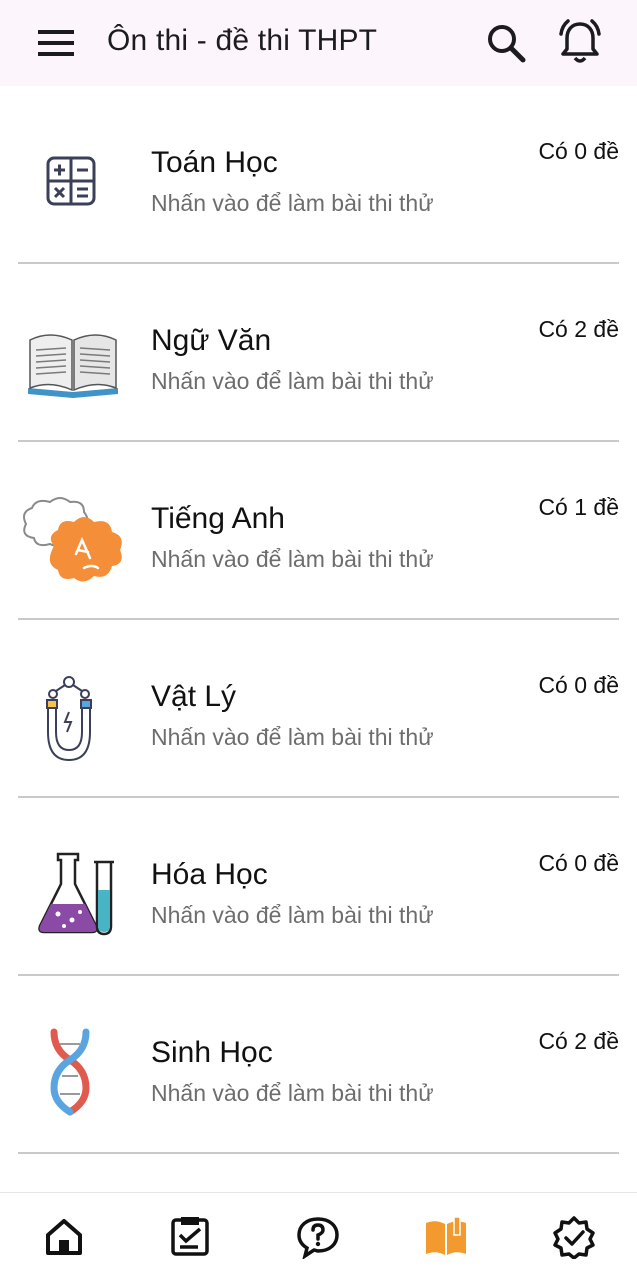  I want to click on speech-bubbles-icon, so click(73, 539).